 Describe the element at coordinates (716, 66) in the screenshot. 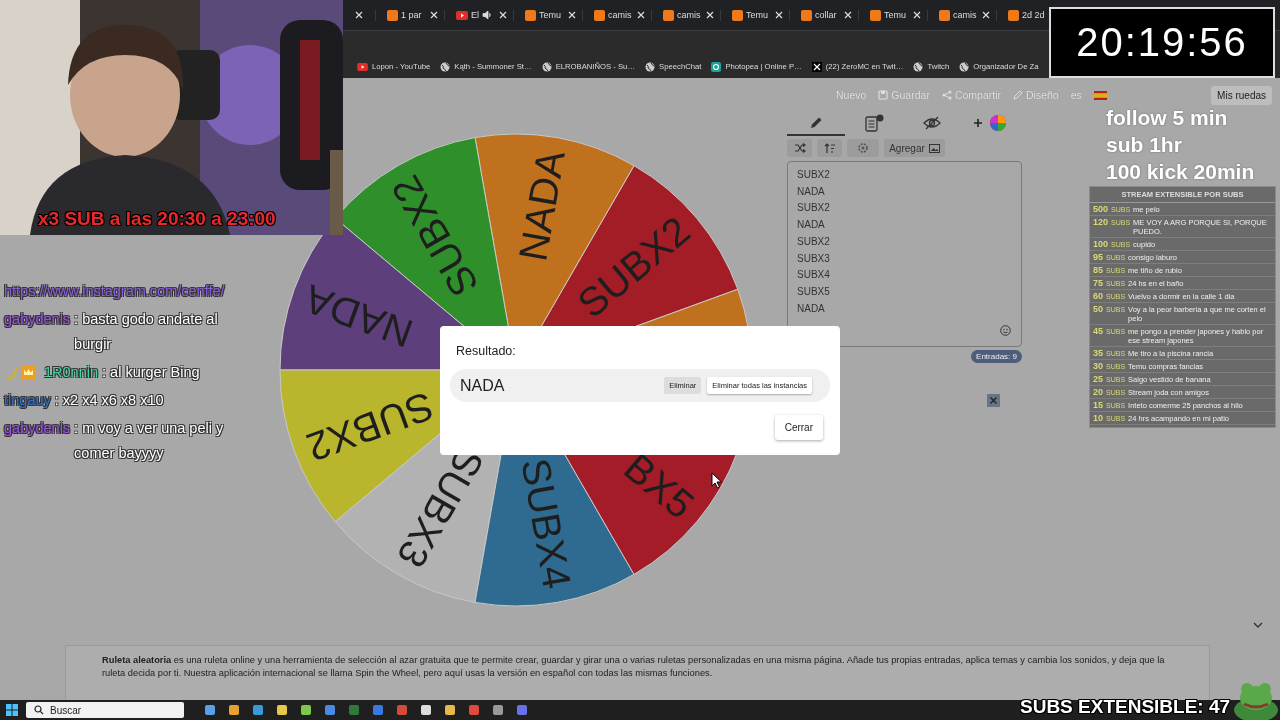

I see `photopea-icon` at that location.